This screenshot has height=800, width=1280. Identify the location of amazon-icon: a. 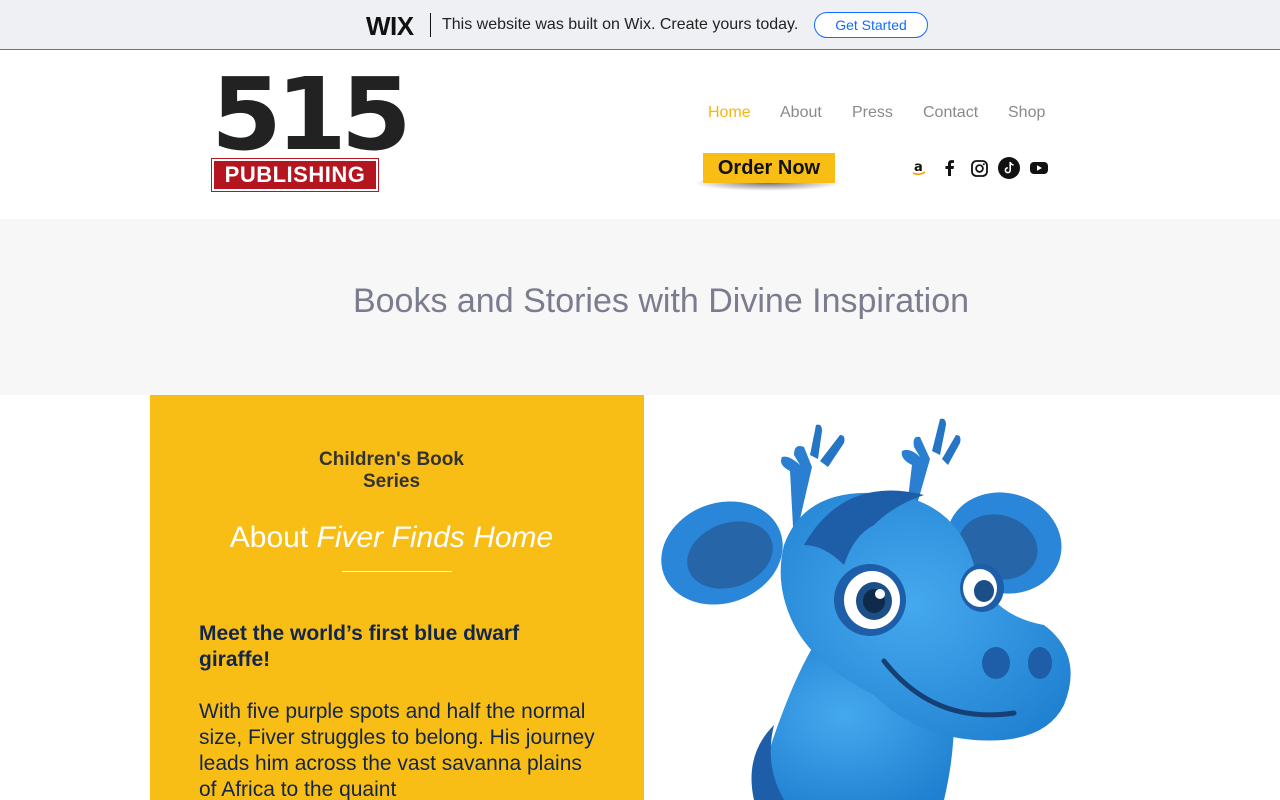
(919, 168).